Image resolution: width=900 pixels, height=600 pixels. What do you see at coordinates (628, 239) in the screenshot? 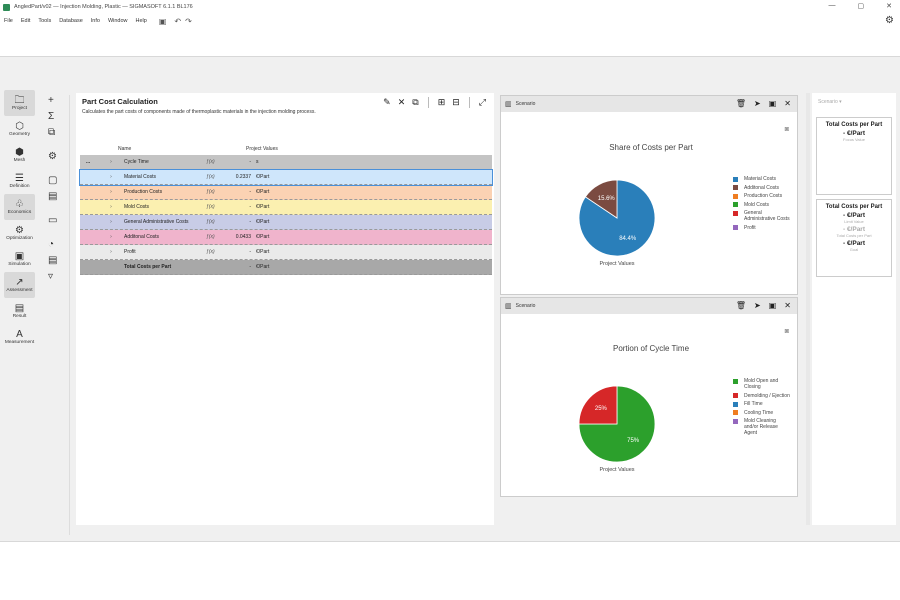
I see `slice-label: 84.4%` at bounding box center [628, 239].